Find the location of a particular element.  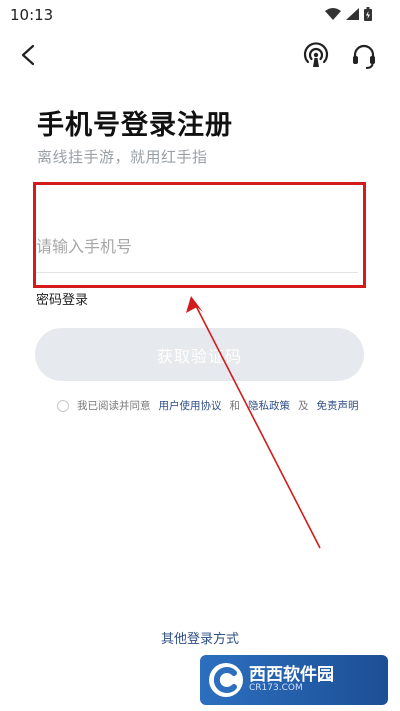

watermark-text: 西西软件园 CR173.COM is located at coordinates (291, 679).